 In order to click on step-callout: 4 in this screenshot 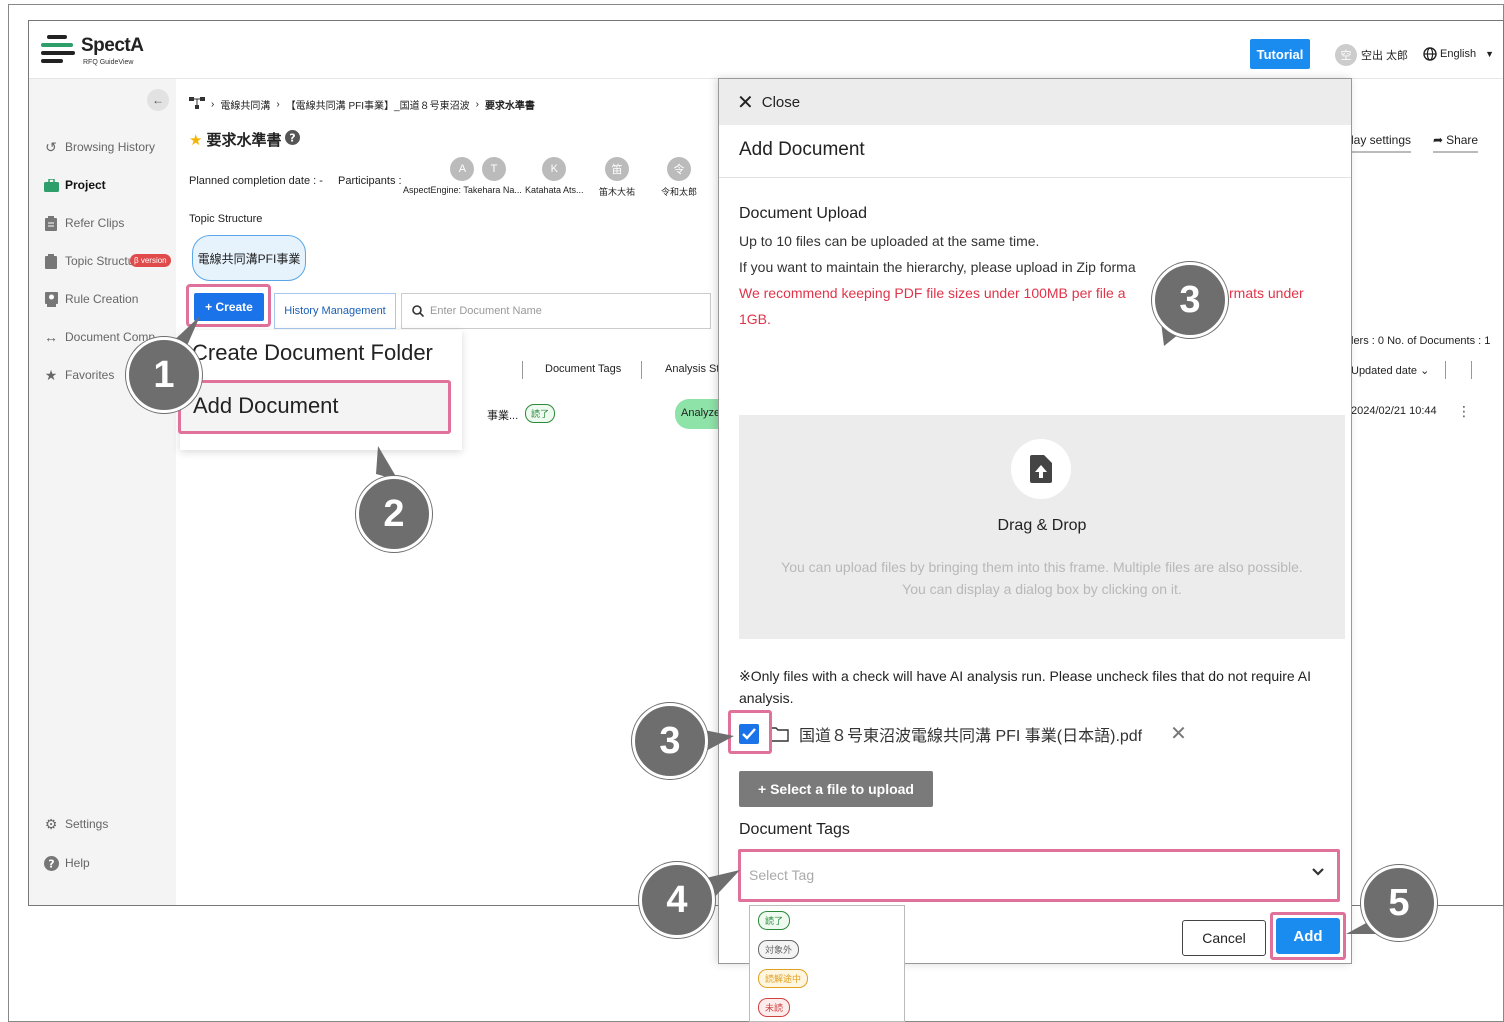, I will do `click(677, 900)`.